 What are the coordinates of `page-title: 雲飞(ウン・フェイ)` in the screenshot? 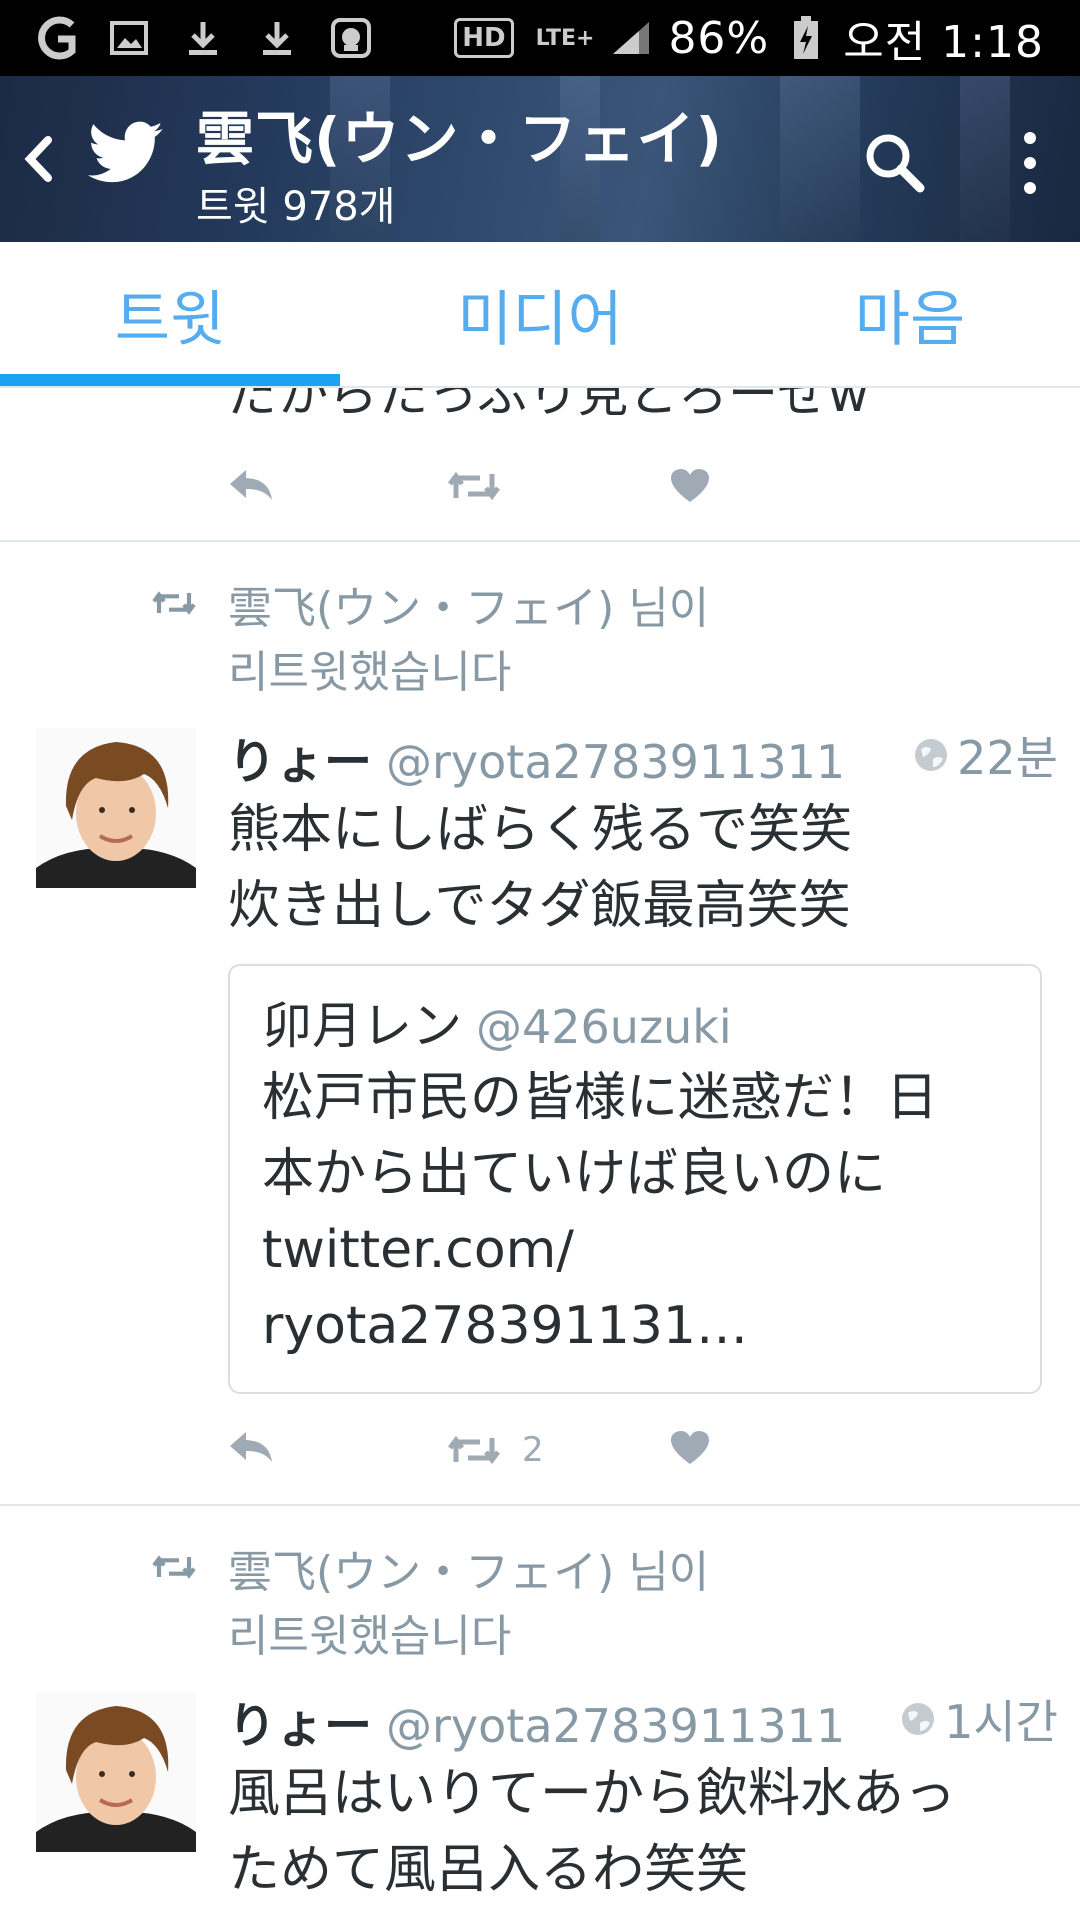 It's located at (460, 139).